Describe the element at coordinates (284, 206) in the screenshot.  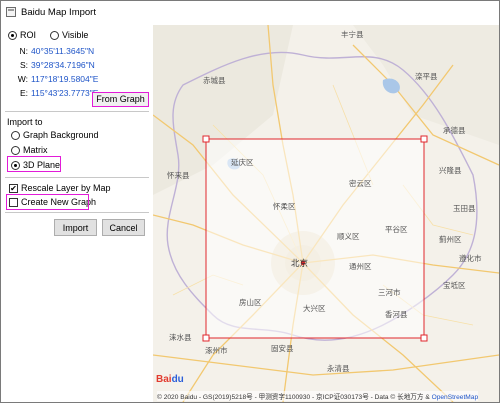
I see `map-label-huairou: 怀柔区` at that location.